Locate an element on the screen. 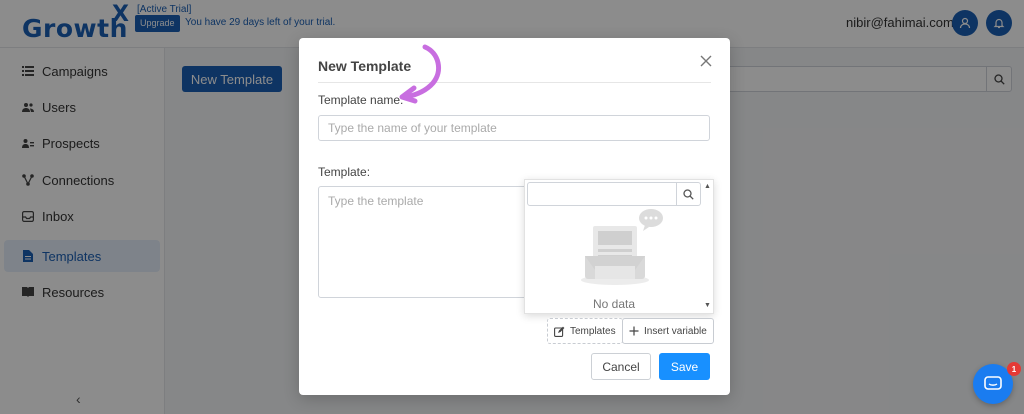 The height and width of the screenshot is (414, 1024). save-button: Save is located at coordinates (684, 366).